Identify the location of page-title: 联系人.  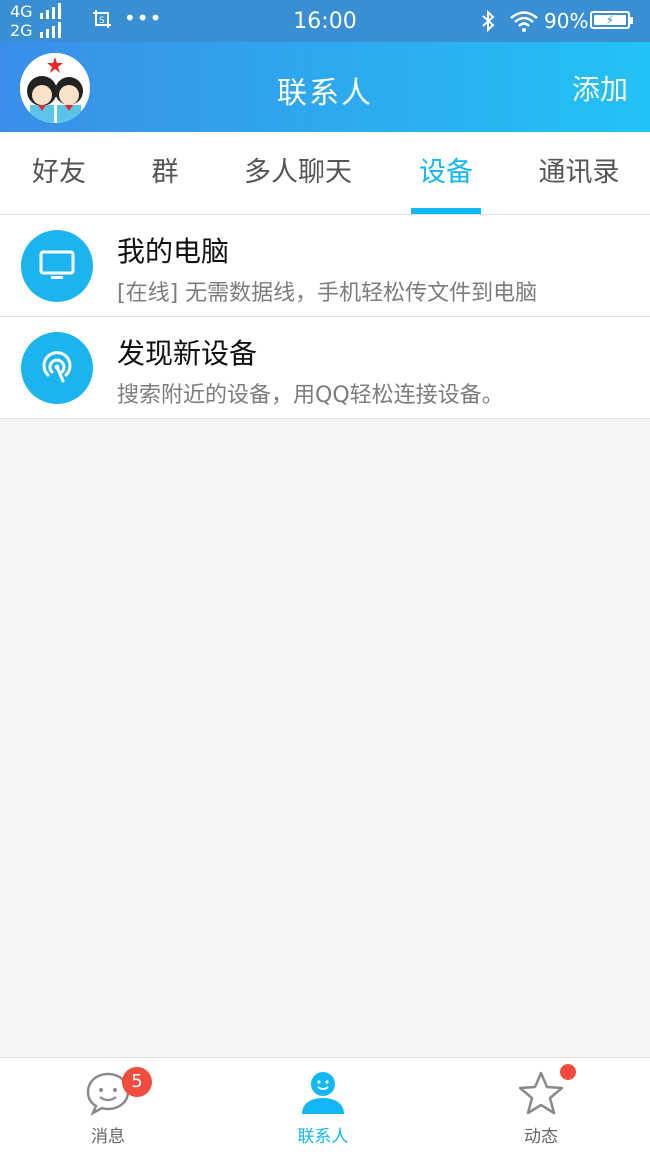
(325, 93).